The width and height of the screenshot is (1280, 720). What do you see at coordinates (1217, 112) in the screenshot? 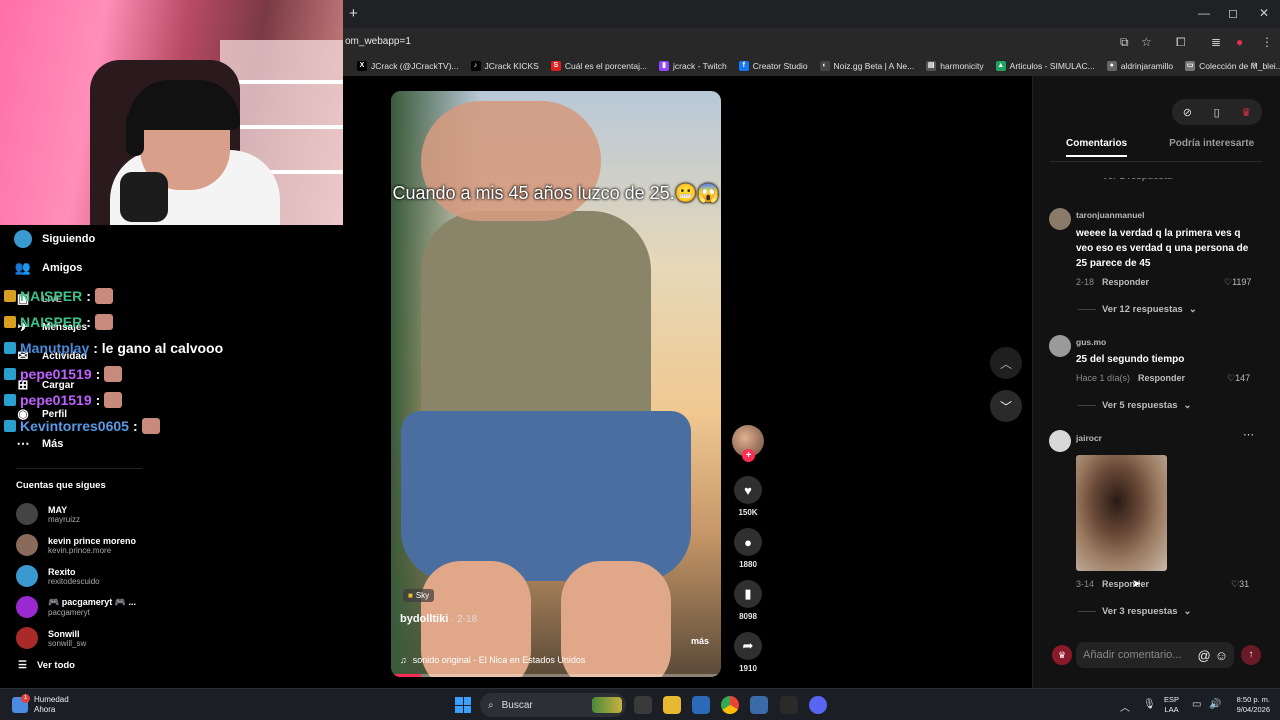
I see `device-icon: ▯` at bounding box center [1217, 112].